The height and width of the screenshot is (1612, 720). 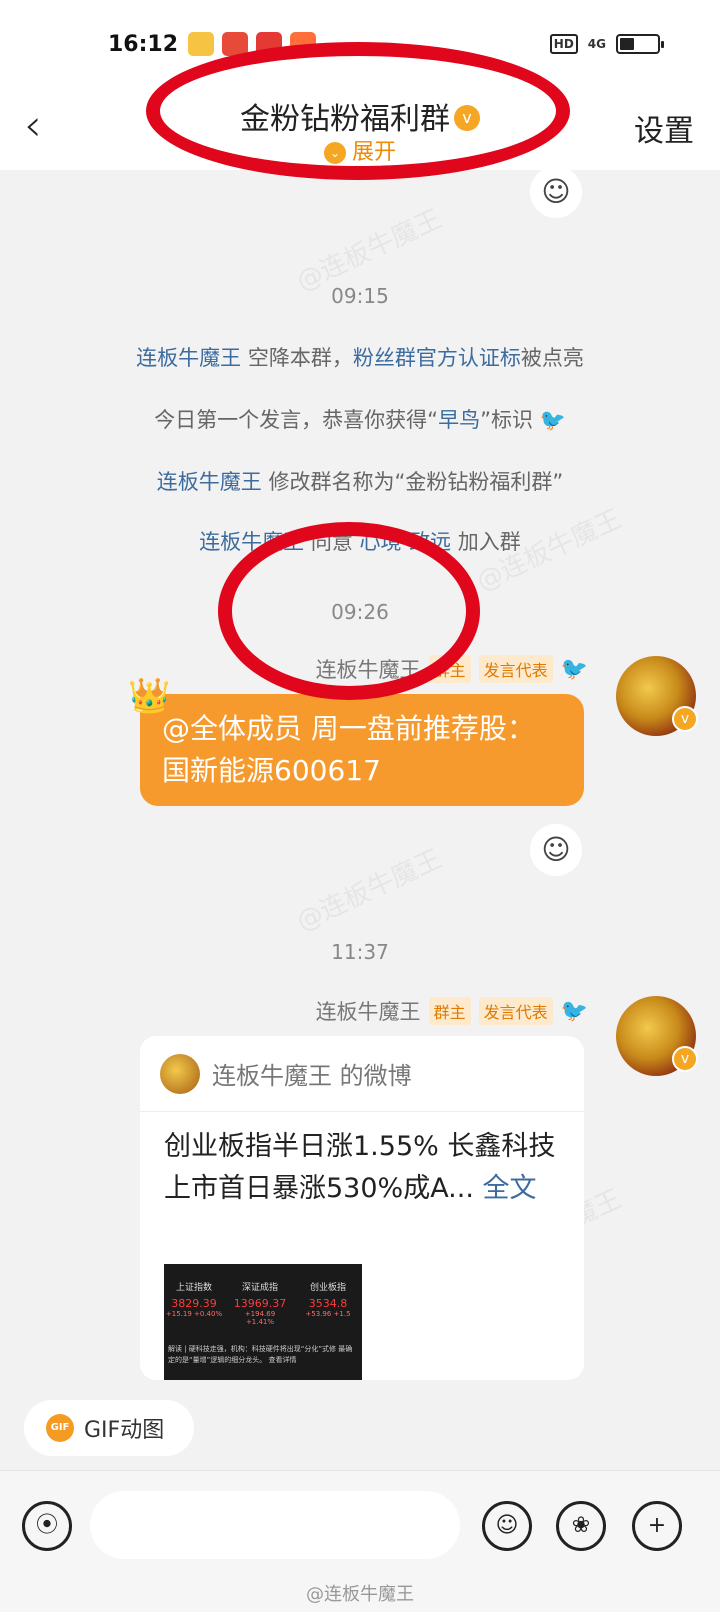 I want to click on message-input, so click(x=275, y=1525).